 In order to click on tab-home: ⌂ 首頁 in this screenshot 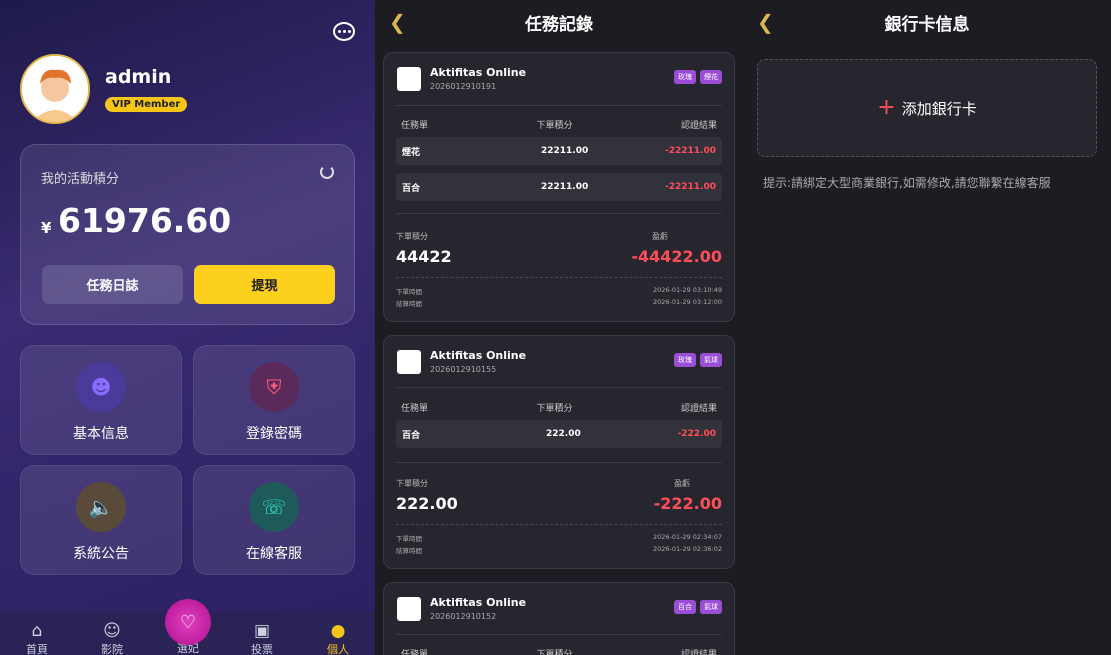, I will do `click(37, 638)`.